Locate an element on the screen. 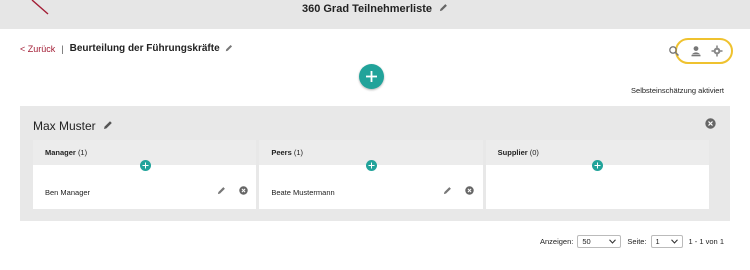 The image size is (750, 270). highlight-ring is located at coordinates (704, 51).